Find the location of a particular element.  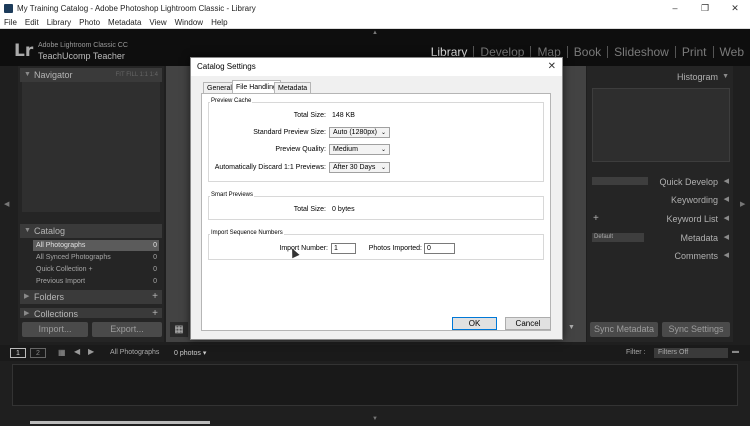

menu-help: Help is located at coordinates (219, 22).